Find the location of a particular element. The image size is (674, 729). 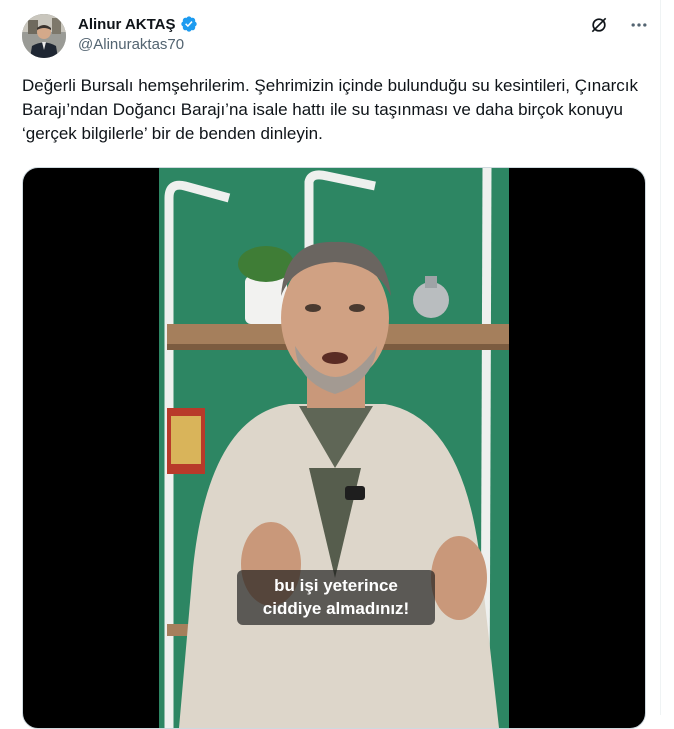

profile-photo-icon is located at coordinates (44, 36).